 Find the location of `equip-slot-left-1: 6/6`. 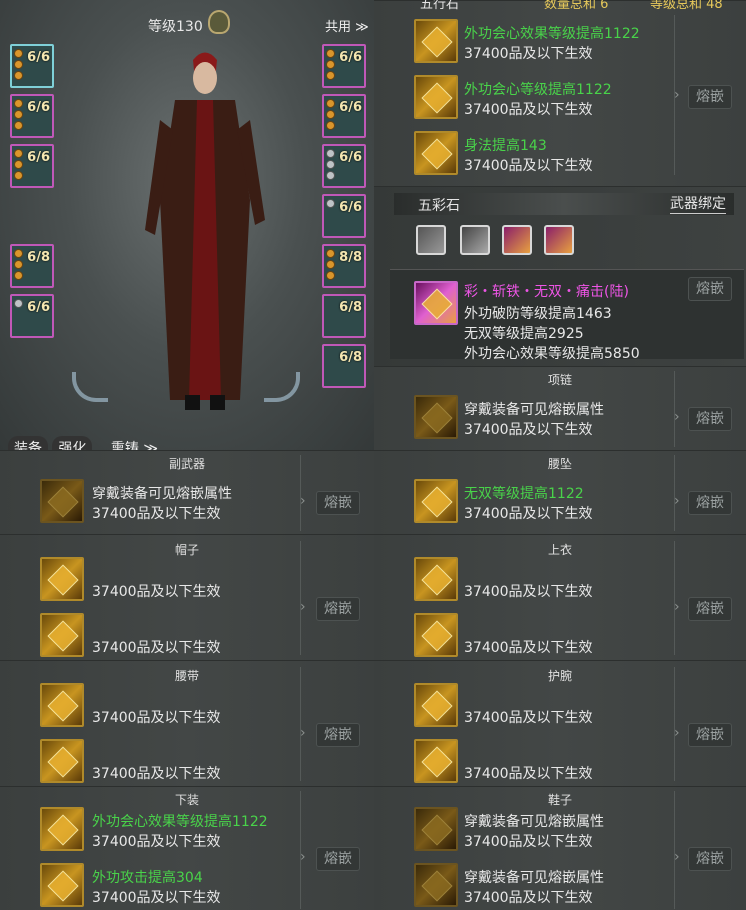

equip-slot-left-1: 6/6 is located at coordinates (32, 66).